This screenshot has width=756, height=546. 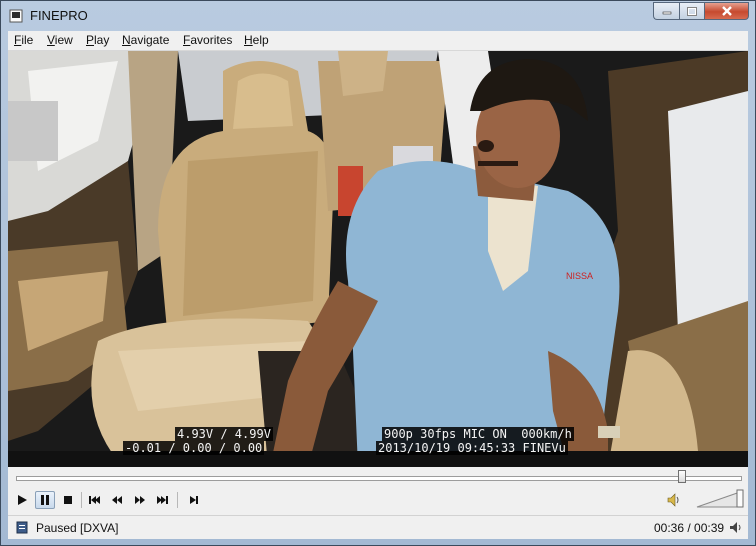 I want to click on playback-controls, so click(x=378, y=491).